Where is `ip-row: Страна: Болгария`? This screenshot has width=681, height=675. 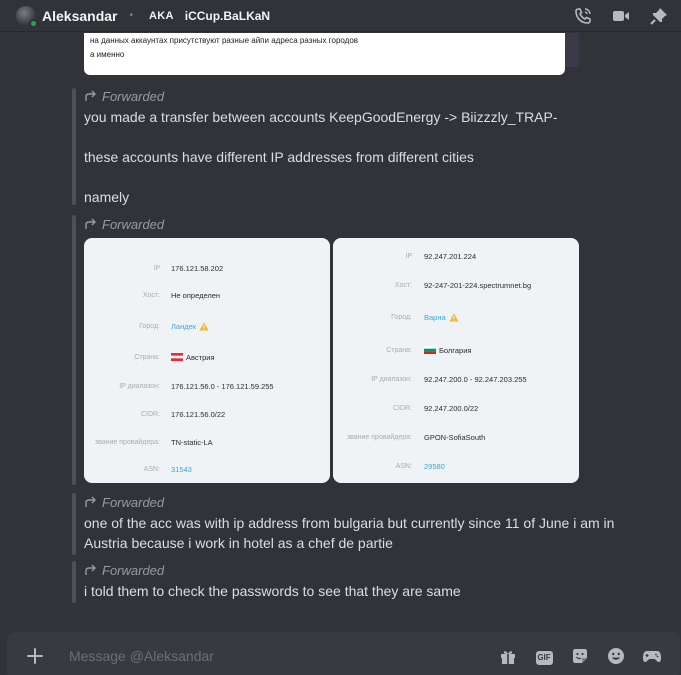 ip-row: Страна: Болгария is located at coordinates (456, 350).